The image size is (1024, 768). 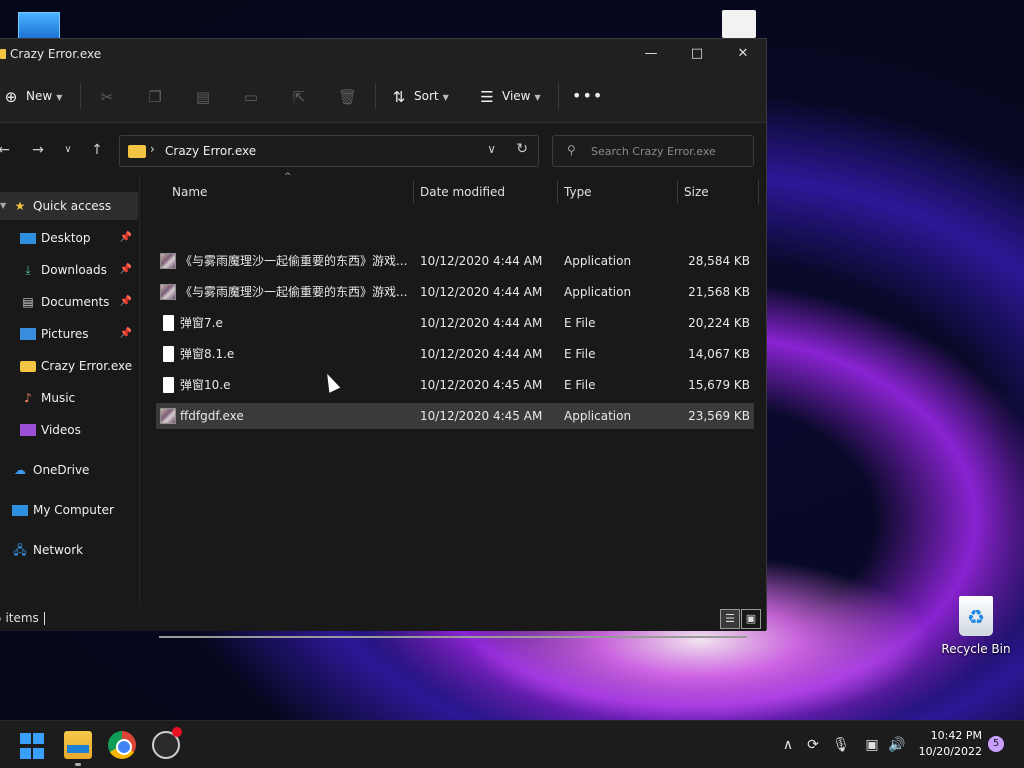 I want to click on clock-time: 10:42 PM, so click(x=956, y=735).